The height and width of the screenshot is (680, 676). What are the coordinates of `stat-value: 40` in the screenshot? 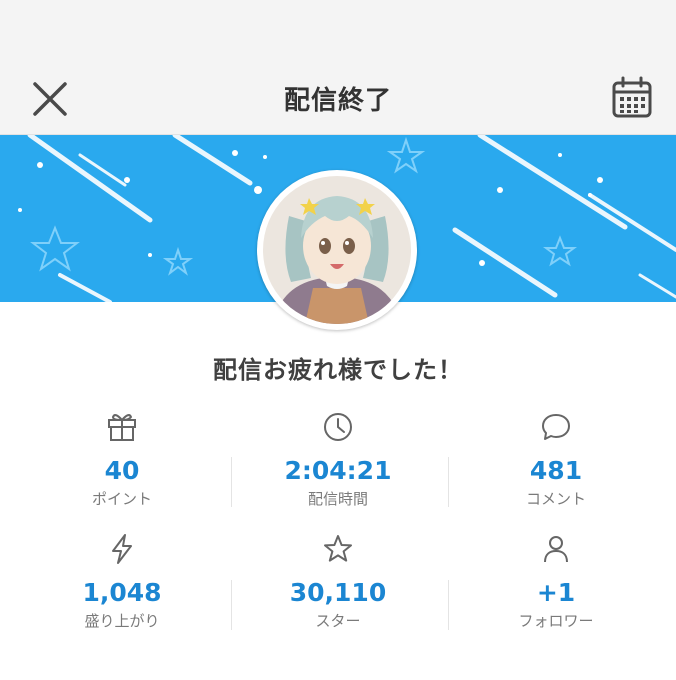 It's located at (122, 470).